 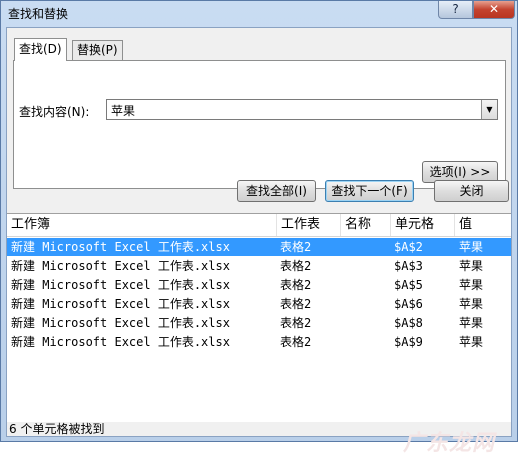 I want to click on find-next-button: 查找下一个(F), so click(x=369, y=191).